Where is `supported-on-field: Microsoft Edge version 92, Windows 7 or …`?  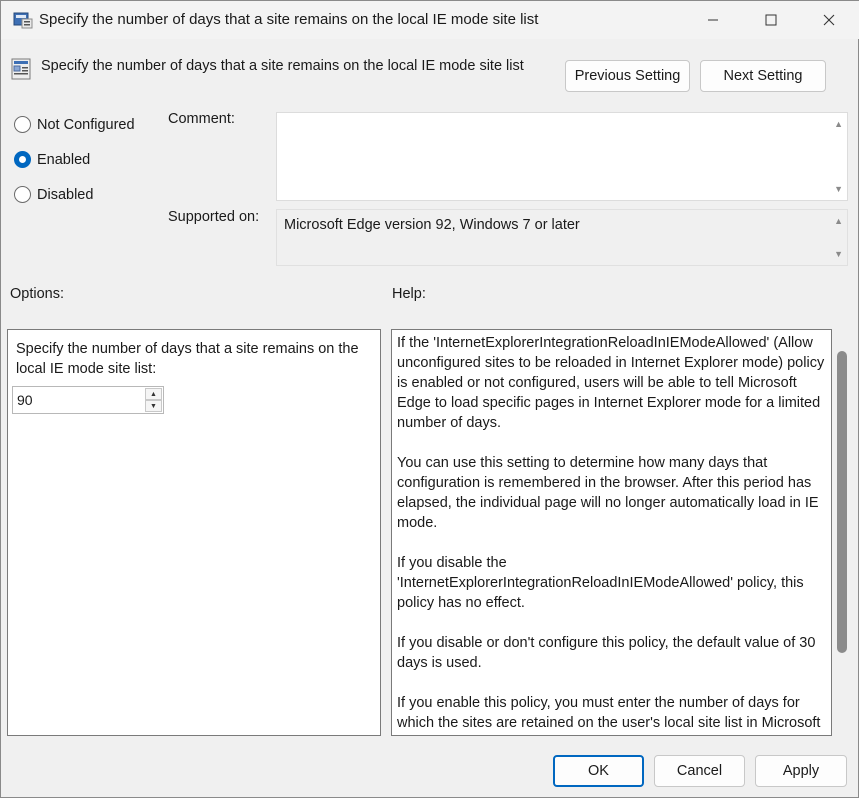
supported-on-field: Microsoft Edge version 92, Windows 7 or … is located at coordinates (562, 237).